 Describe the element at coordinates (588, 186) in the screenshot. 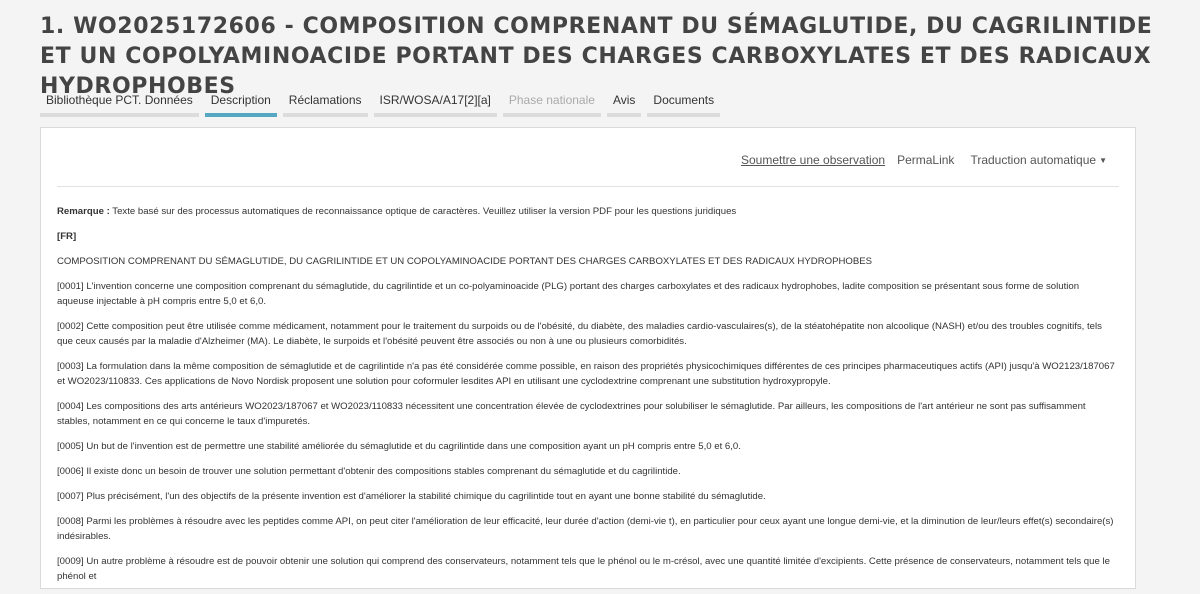

I see `toolbar-divider` at that location.